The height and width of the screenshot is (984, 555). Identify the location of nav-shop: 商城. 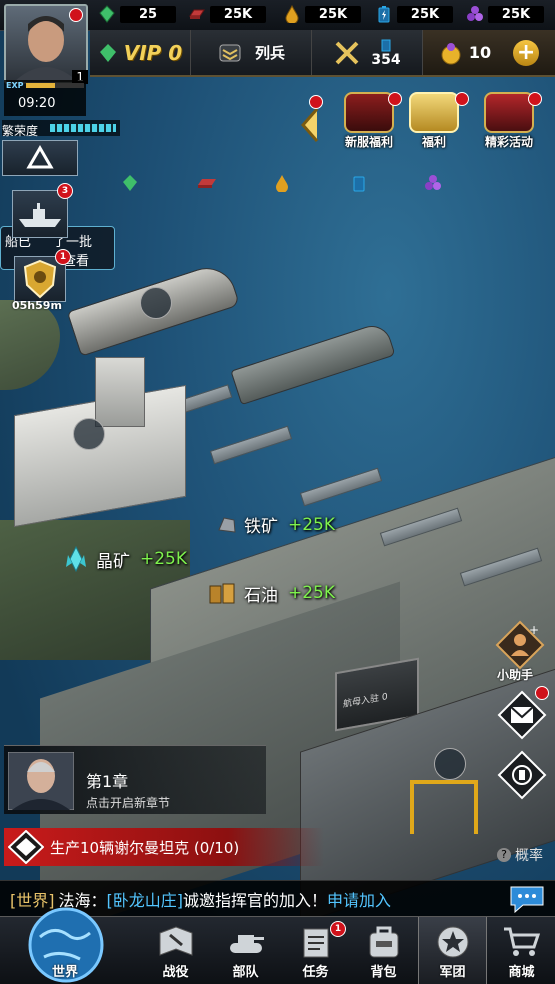
(521, 950).